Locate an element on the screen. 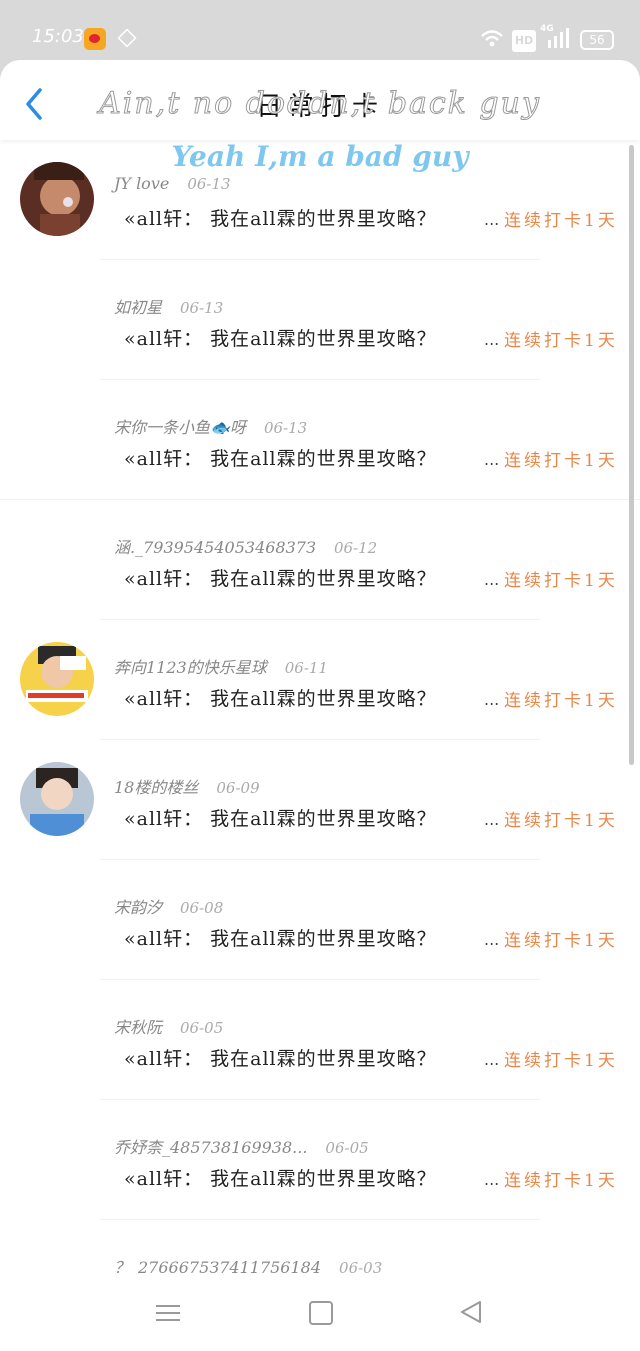  signal-icon is located at coordinates (558, 38).